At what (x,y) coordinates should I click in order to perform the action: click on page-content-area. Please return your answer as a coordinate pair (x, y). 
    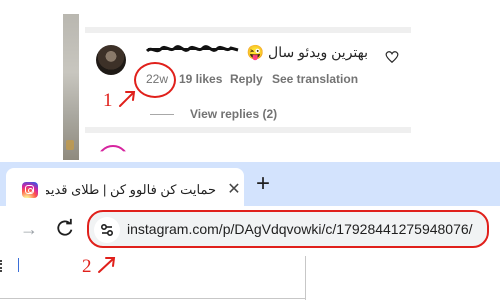
    Looking at the image, I should click on (250, 278).